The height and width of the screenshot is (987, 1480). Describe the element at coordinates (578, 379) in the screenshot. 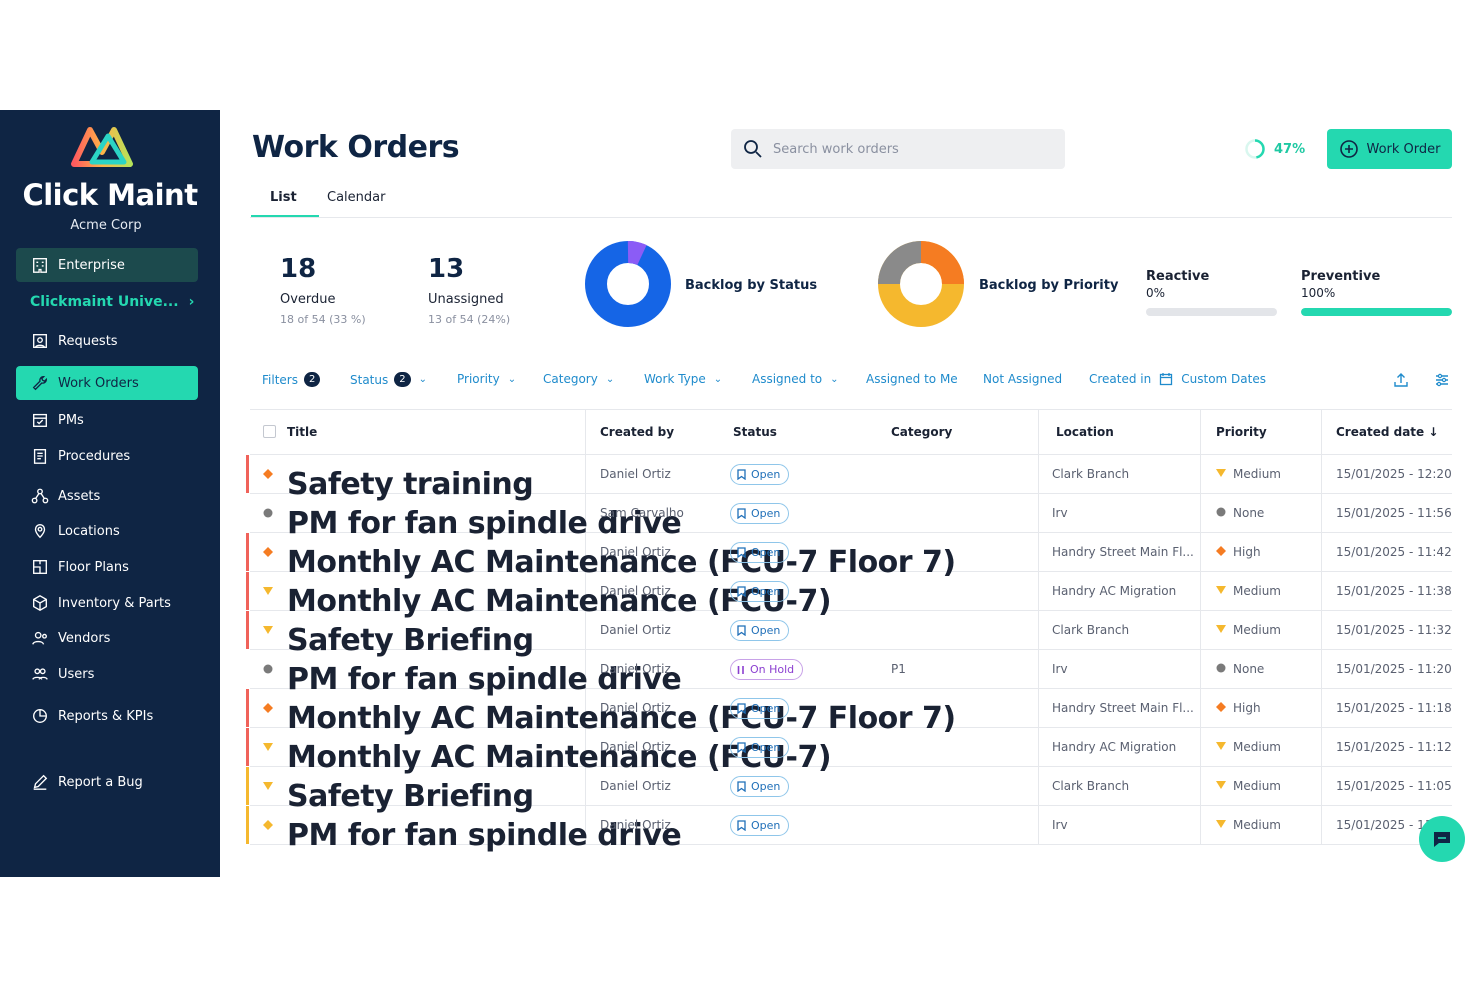

I see `category-filter: Category ⌄` at that location.